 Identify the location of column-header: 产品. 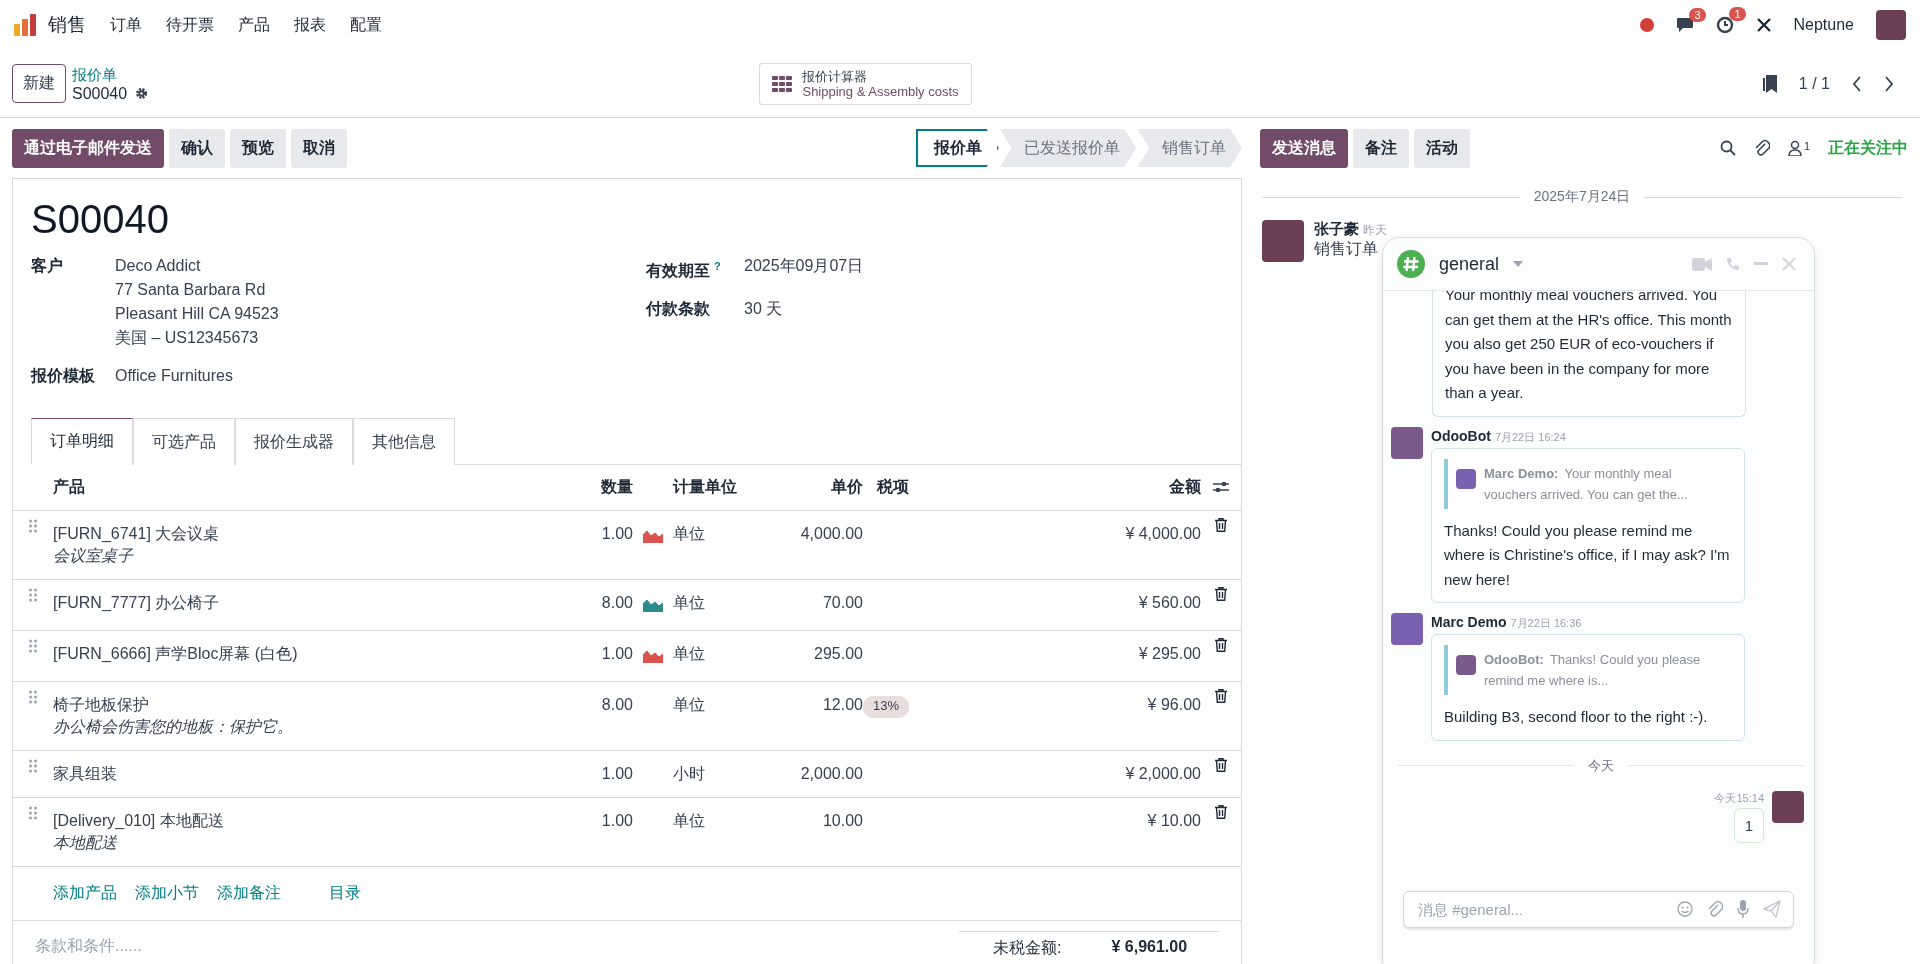
(69, 486).